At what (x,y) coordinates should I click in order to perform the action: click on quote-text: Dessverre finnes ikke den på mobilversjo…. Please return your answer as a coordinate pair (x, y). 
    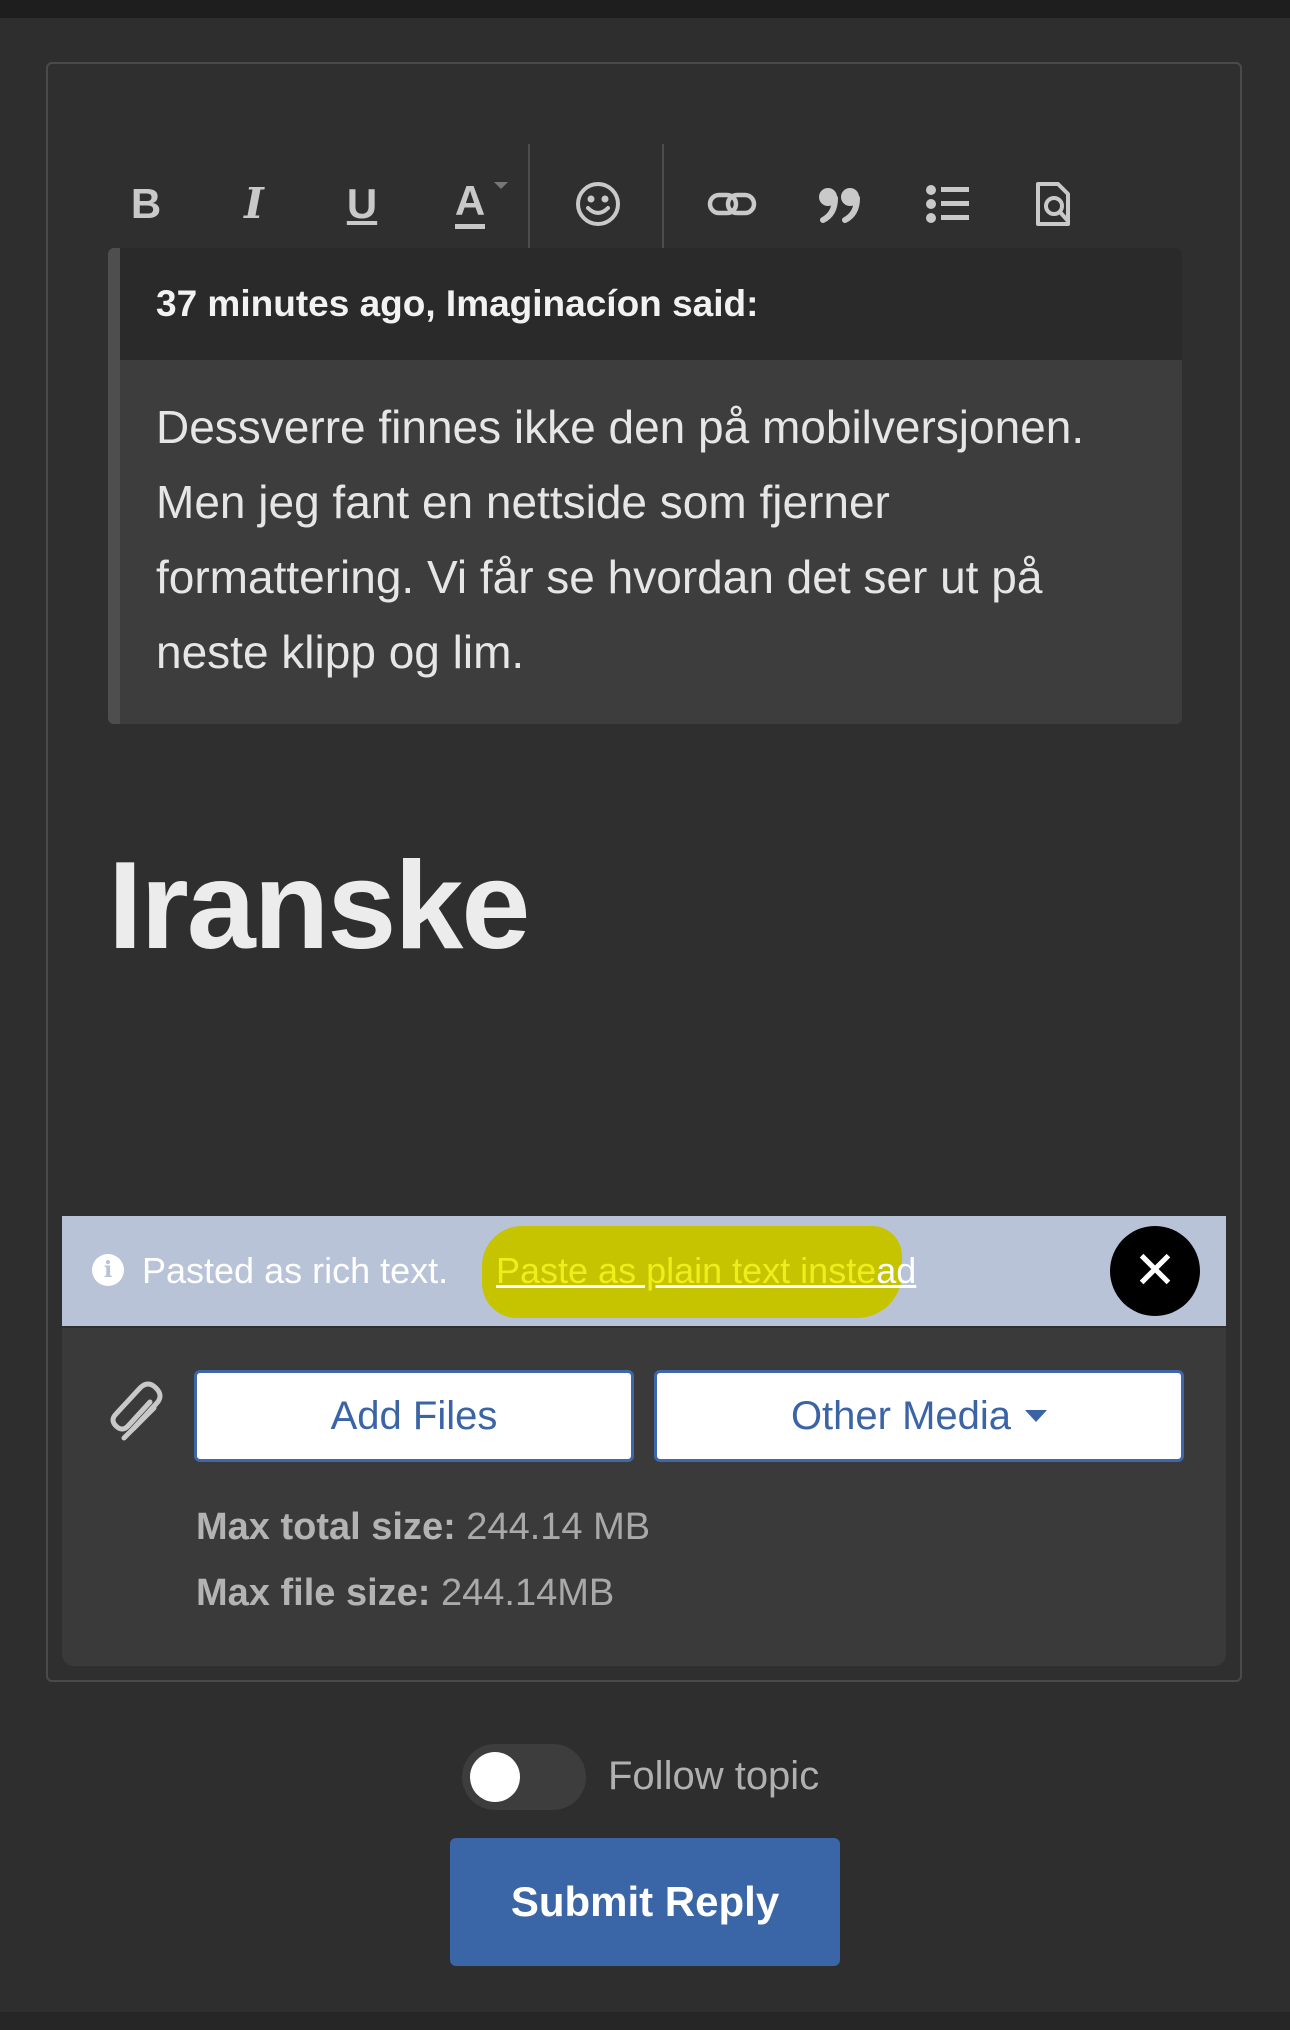
    Looking at the image, I should click on (620, 539).